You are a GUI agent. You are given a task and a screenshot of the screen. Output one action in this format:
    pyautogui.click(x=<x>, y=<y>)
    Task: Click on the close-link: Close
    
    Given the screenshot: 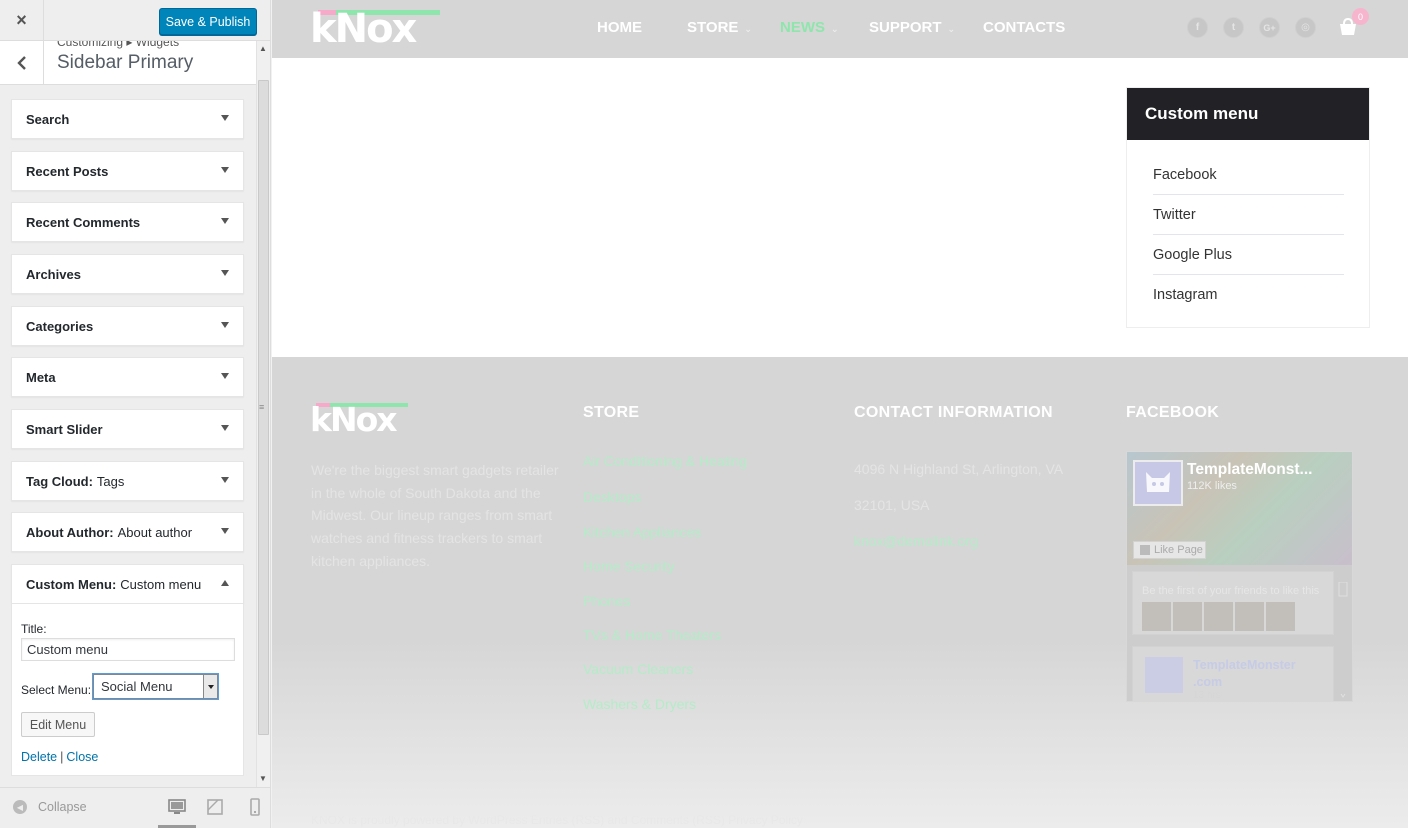 What is the action you would take?
    pyautogui.click(x=82, y=757)
    